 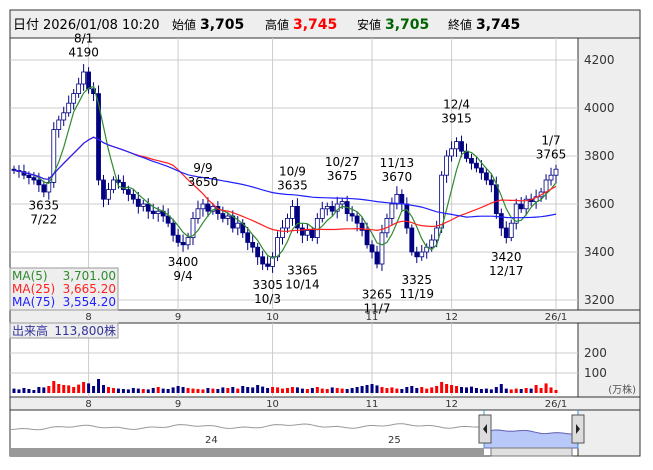 I want to click on ma75-label: MA(75), so click(x=33, y=302).